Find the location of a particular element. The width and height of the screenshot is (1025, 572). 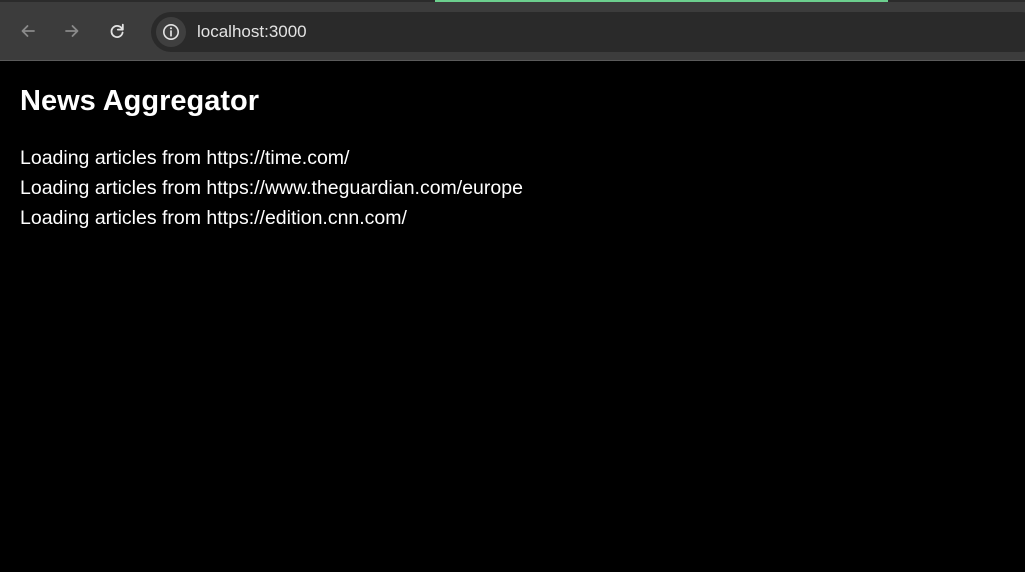

browser-toolbar: localhost:3000 is located at coordinates (512, 31).